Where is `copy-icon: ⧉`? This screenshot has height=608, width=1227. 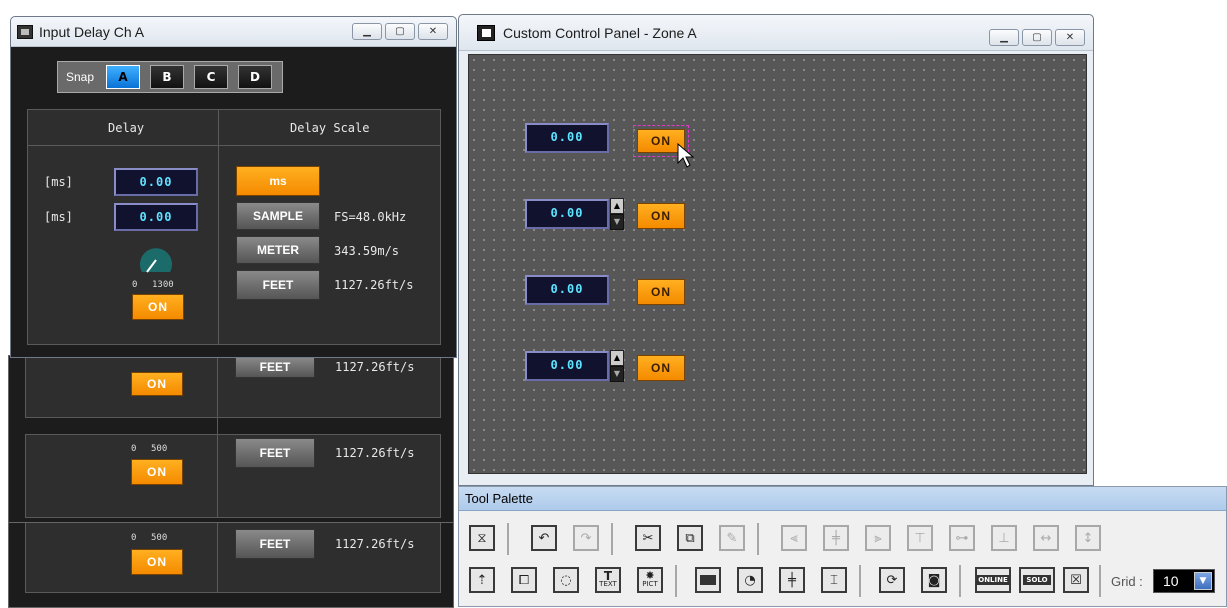 copy-icon: ⧉ is located at coordinates (690, 538).